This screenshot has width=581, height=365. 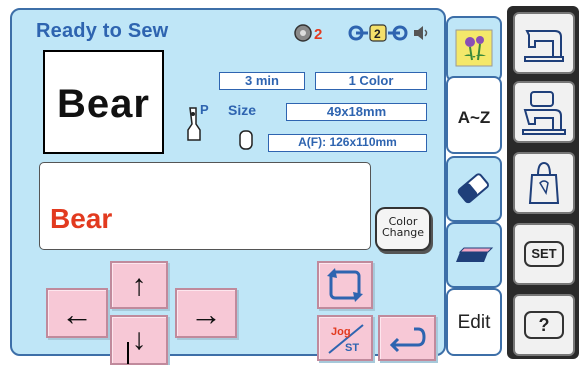 I want to click on help-label: ?, so click(x=544, y=325).